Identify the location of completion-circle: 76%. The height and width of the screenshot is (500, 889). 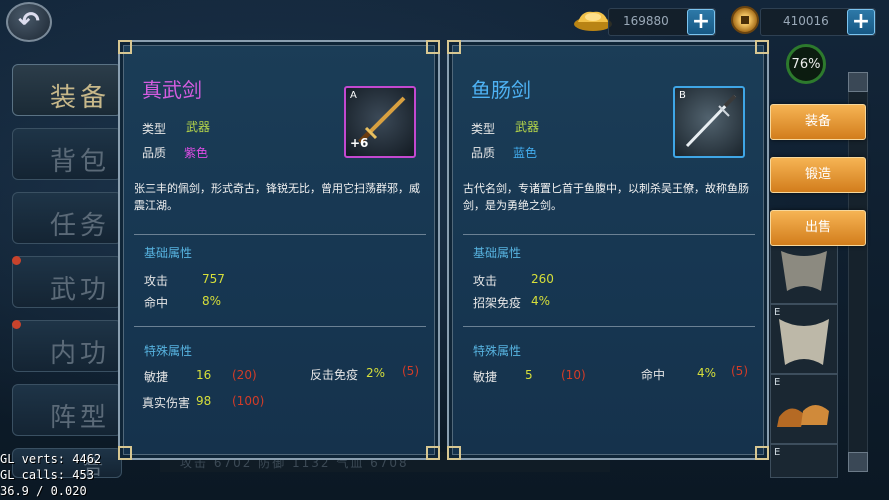
(806, 64).